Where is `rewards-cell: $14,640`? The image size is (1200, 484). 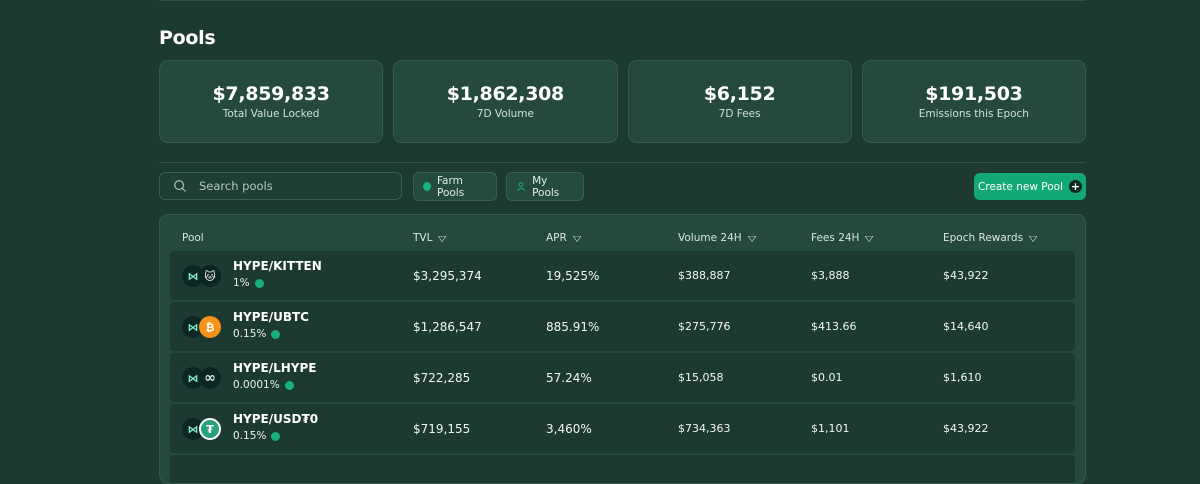
rewards-cell: $14,640 is located at coordinates (966, 326).